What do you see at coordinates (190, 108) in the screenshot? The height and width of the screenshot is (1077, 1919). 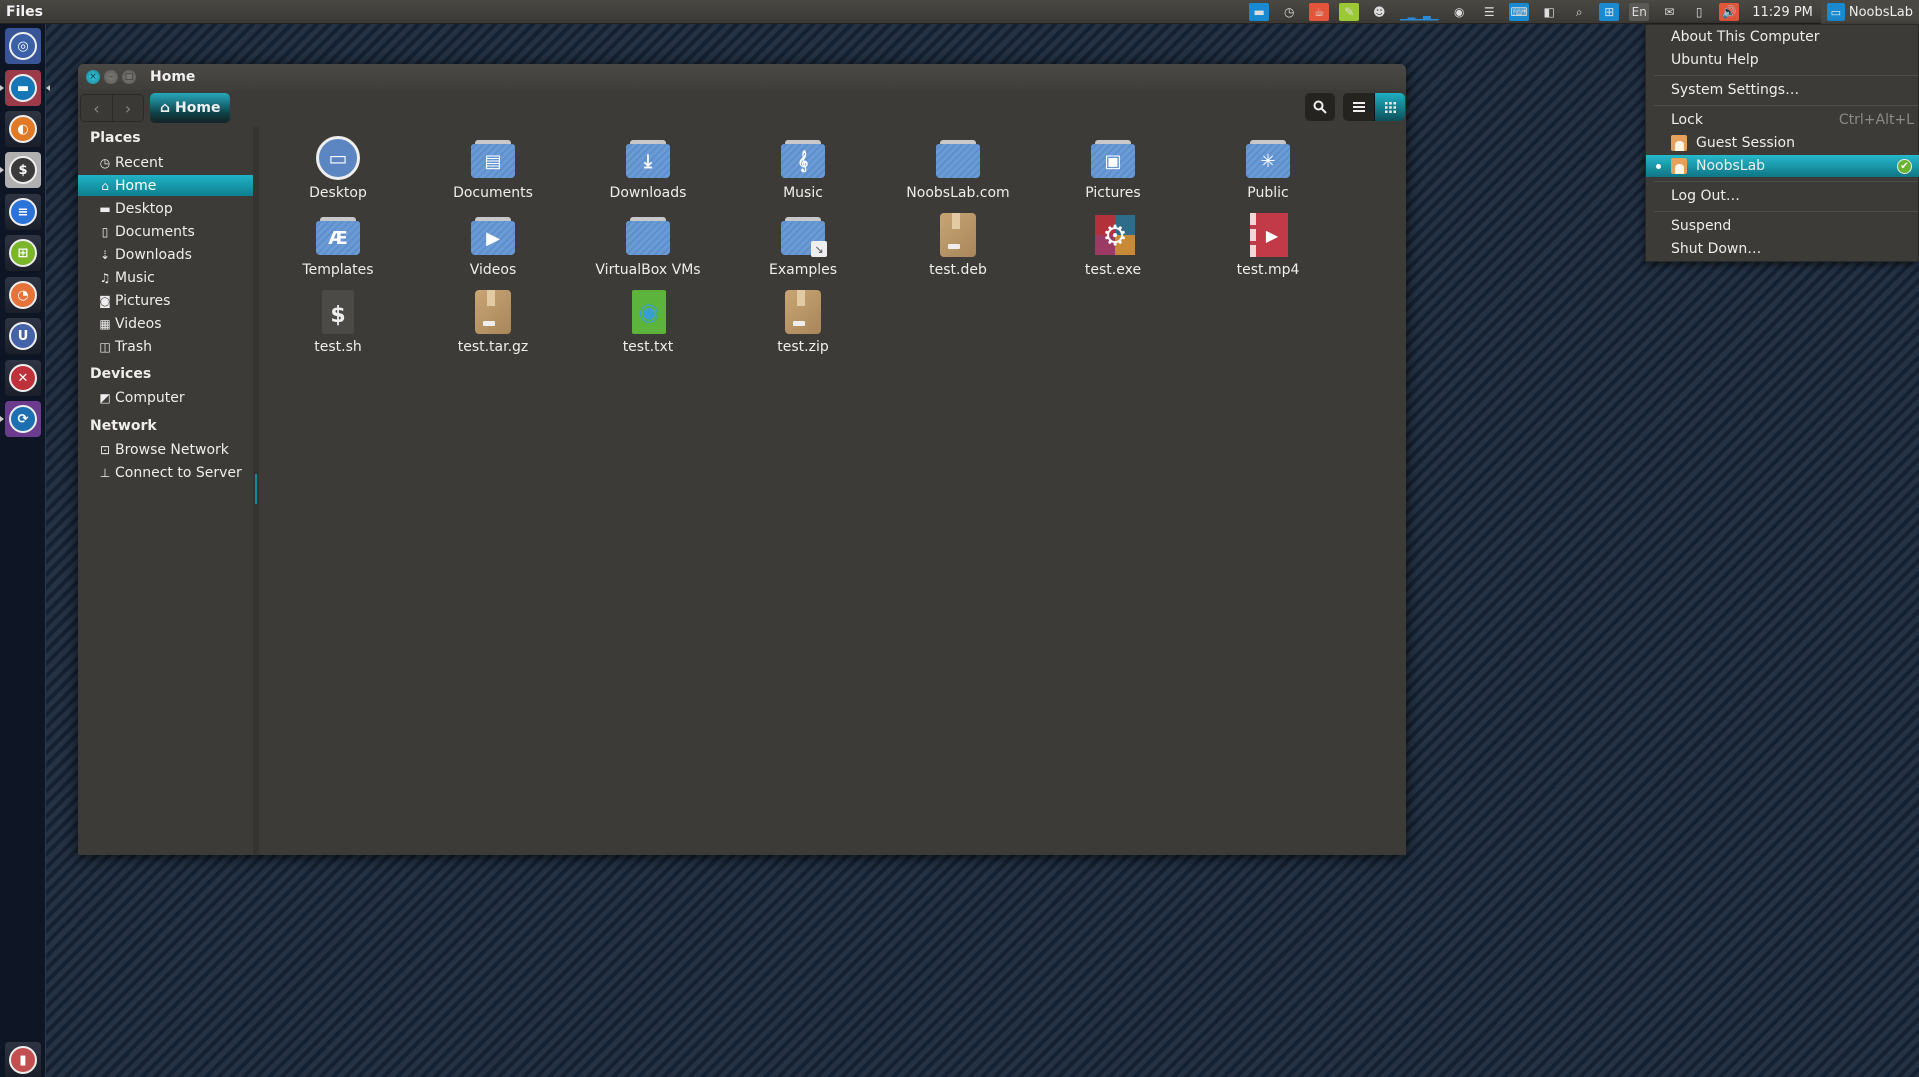 I see `path-bar-home-button: ⌂ Home` at bounding box center [190, 108].